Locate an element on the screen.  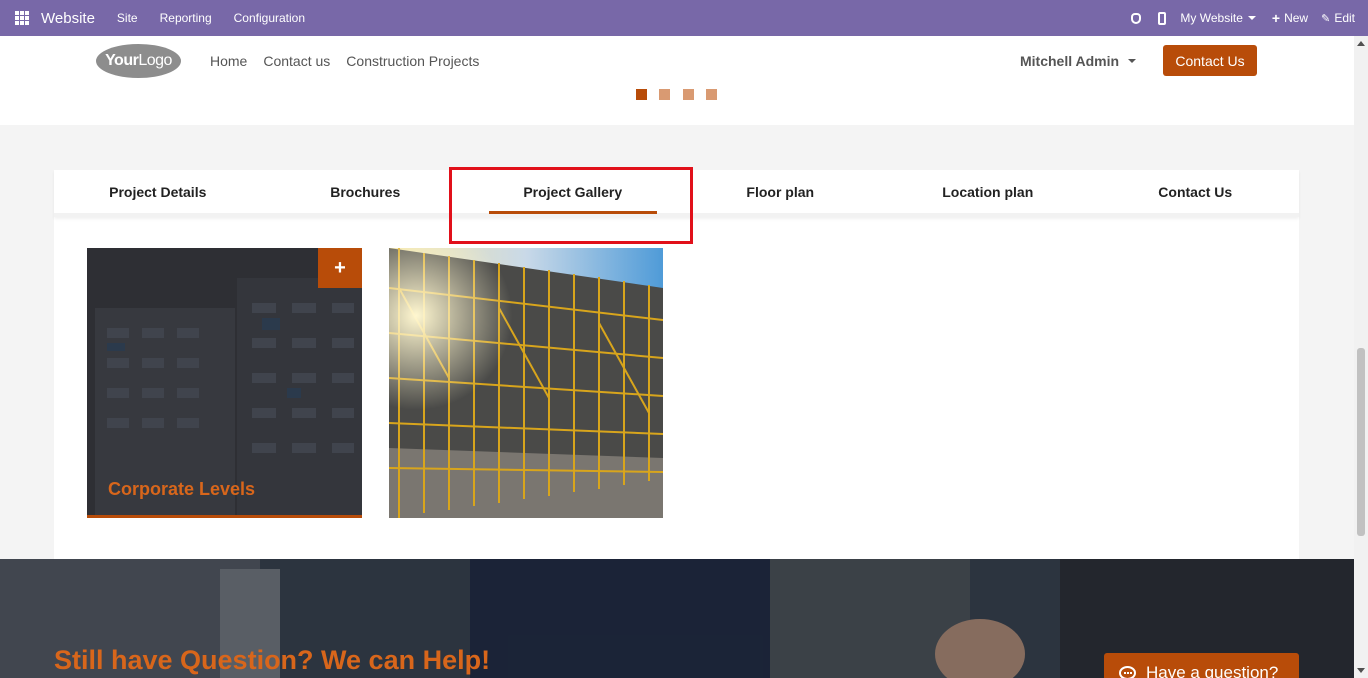
have-a-question-label: Have a question? is located at coordinates (1212, 670).